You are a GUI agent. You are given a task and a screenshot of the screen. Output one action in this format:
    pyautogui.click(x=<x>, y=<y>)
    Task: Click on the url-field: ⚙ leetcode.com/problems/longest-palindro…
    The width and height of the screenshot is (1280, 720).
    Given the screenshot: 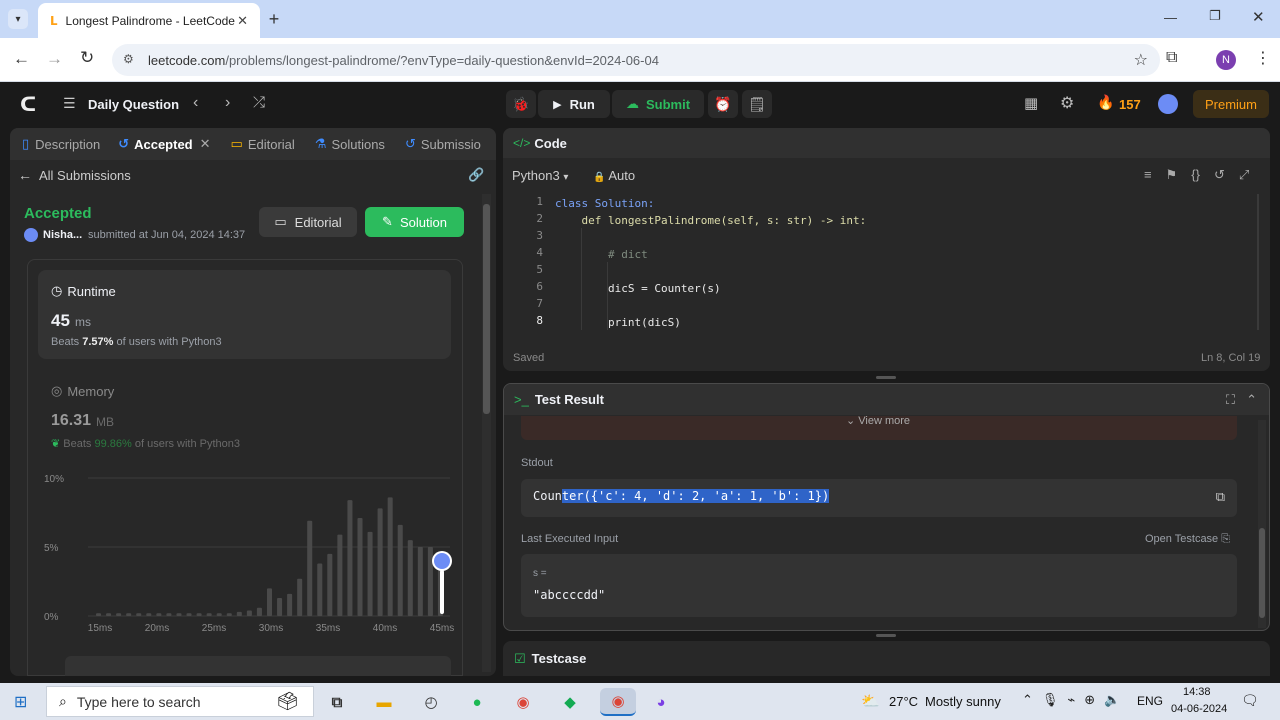 What is the action you would take?
    pyautogui.click(x=636, y=60)
    